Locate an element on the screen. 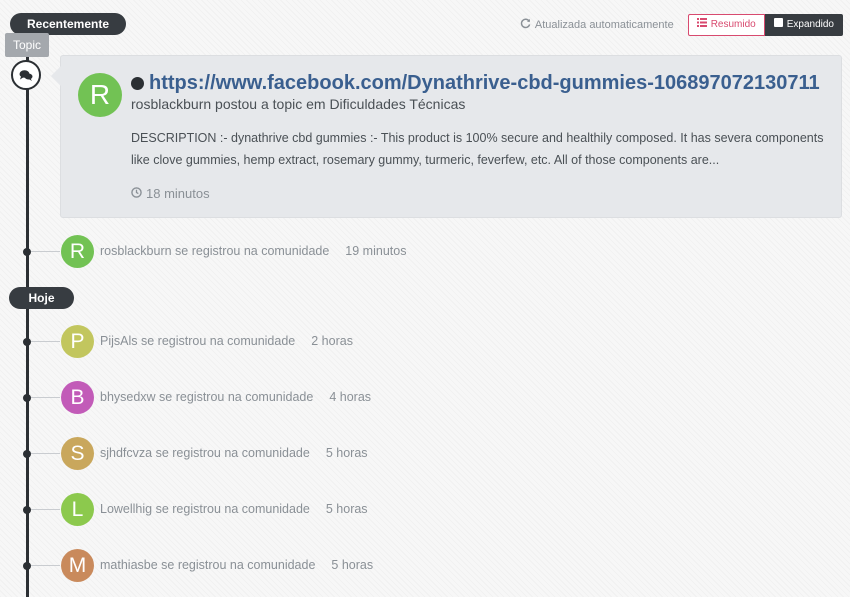  auto-update-label: Atualizada automaticamente is located at coordinates (604, 25).